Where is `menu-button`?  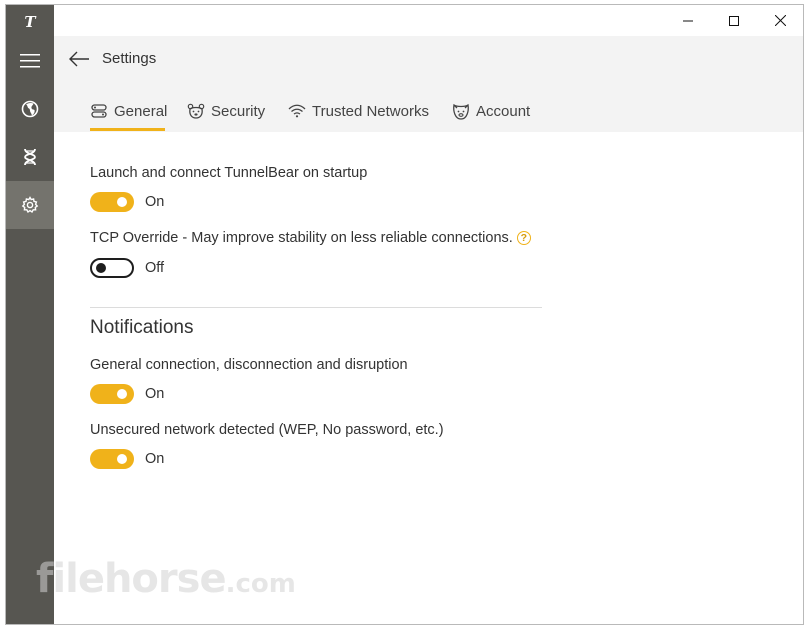 menu-button is located at coordinates (30, 61).